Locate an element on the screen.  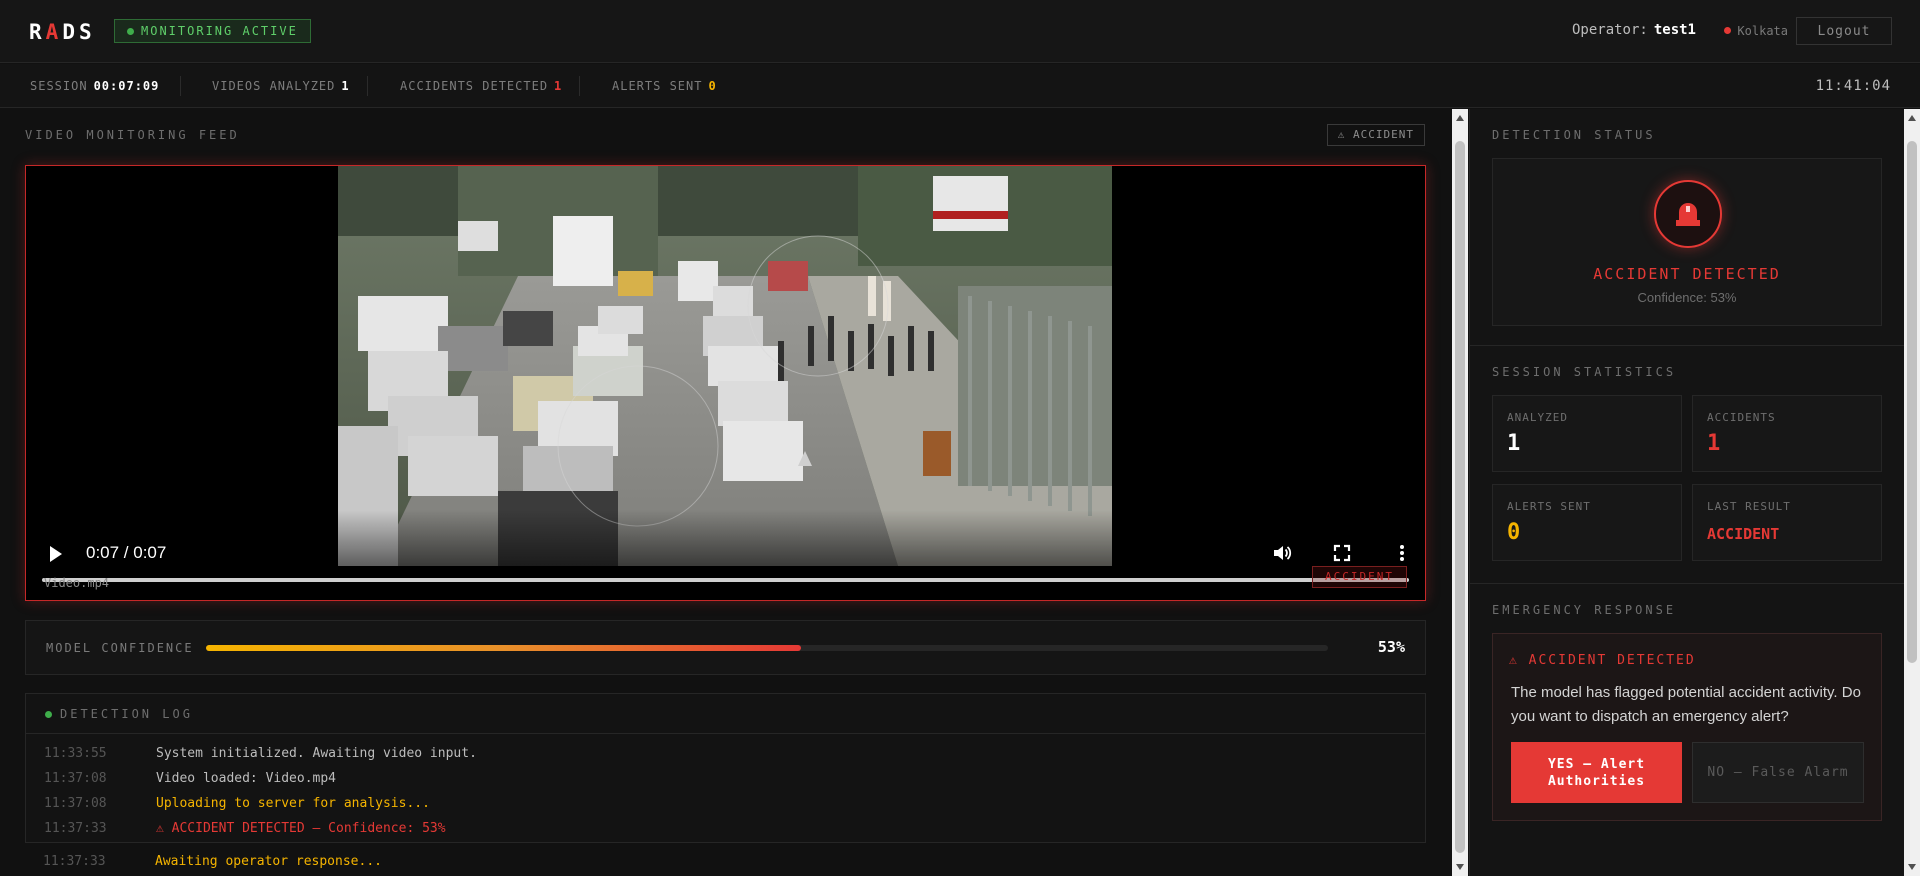
right-scrollbar is located at coordinates (1912, 492).